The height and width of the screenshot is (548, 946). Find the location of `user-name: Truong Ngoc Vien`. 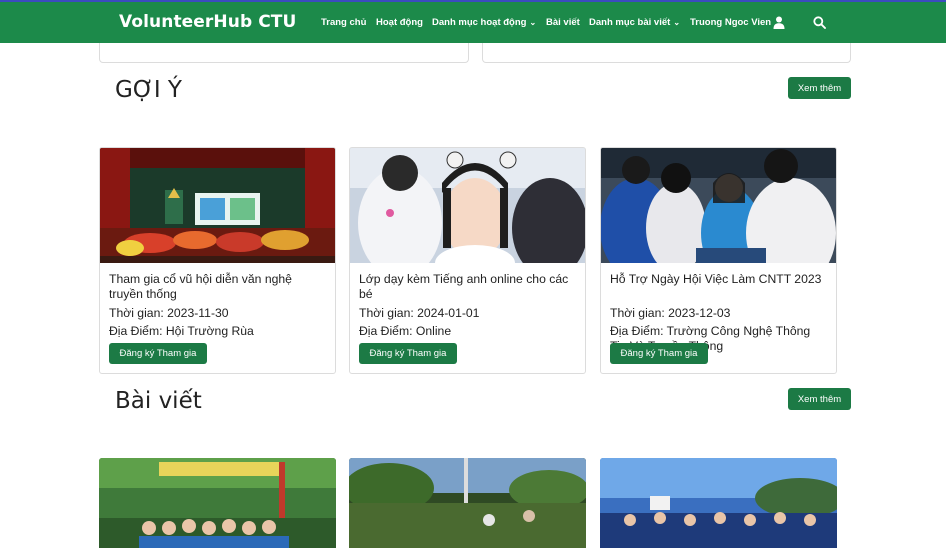

user-name: Truong Ngoc Vien is located at coordinates (731, 22).